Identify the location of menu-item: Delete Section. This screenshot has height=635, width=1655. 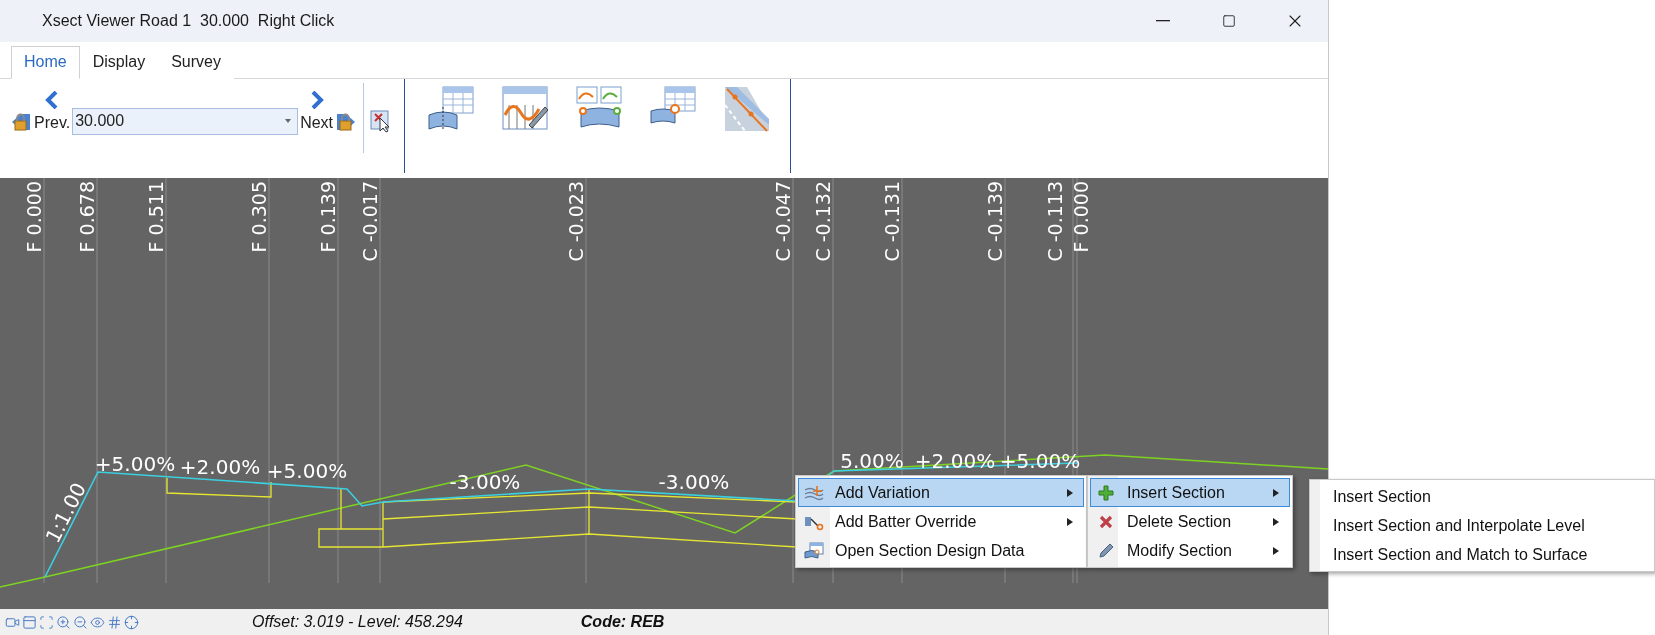
(1190, 521).